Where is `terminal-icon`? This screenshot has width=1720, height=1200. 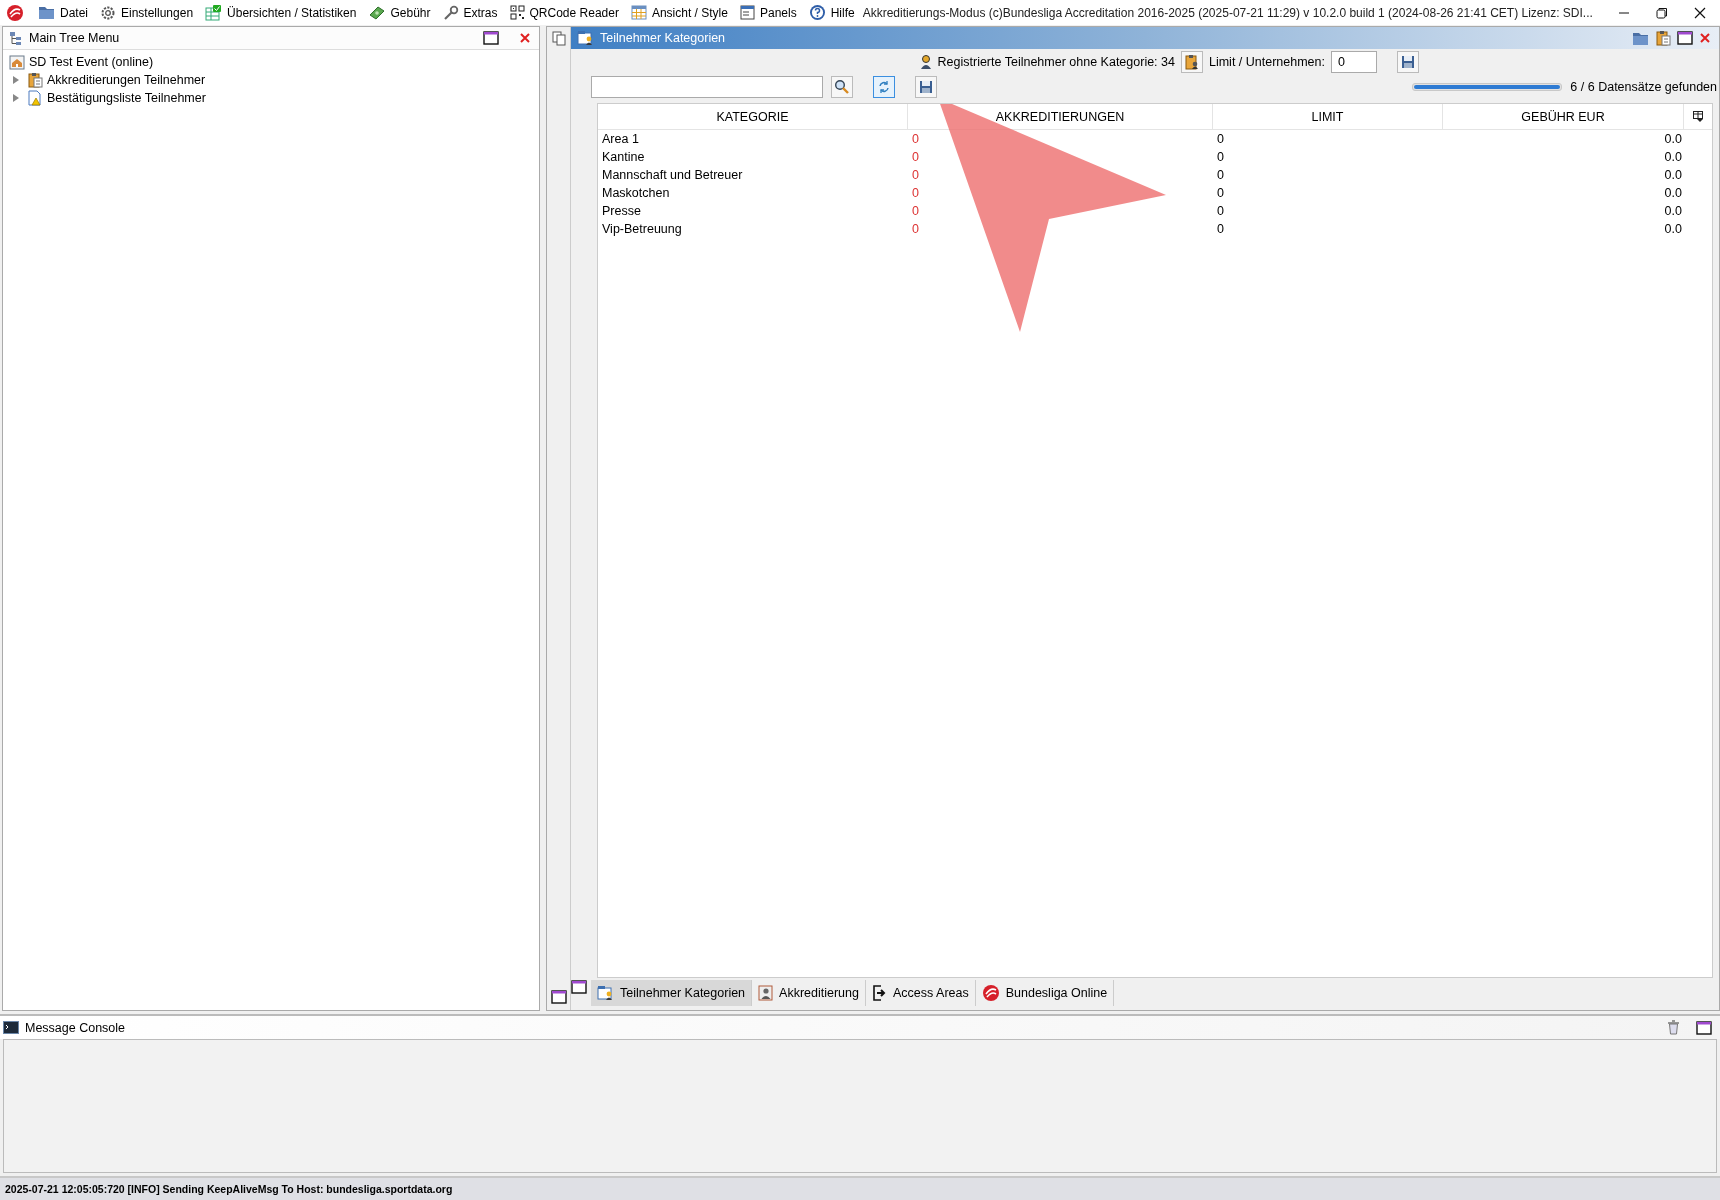
terminal-icon is located at coordinates (11, 1027).